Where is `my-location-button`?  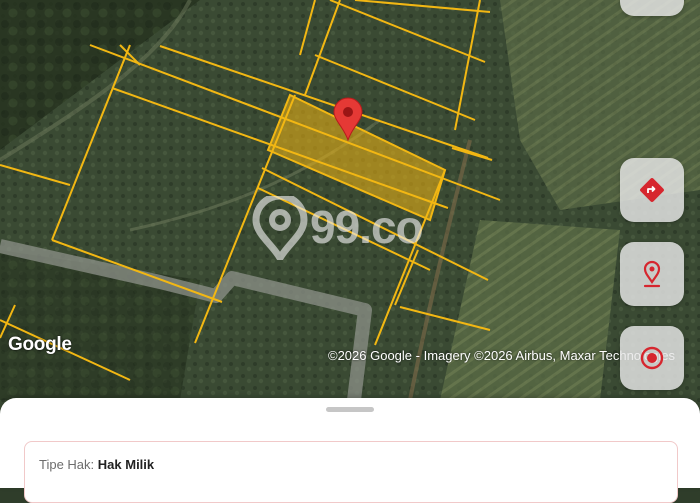 my-location-button is located at coordinates (652, 358).